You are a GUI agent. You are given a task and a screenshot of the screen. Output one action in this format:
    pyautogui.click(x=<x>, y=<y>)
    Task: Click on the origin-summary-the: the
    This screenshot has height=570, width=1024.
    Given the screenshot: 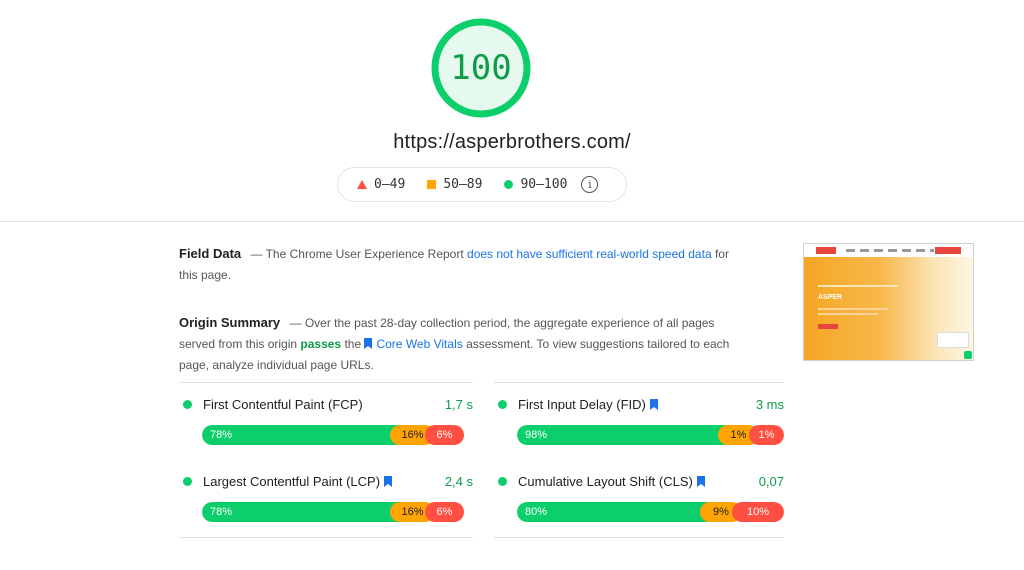 What is the action you would take?
    pyautogui.click(x=353, y=344)
    